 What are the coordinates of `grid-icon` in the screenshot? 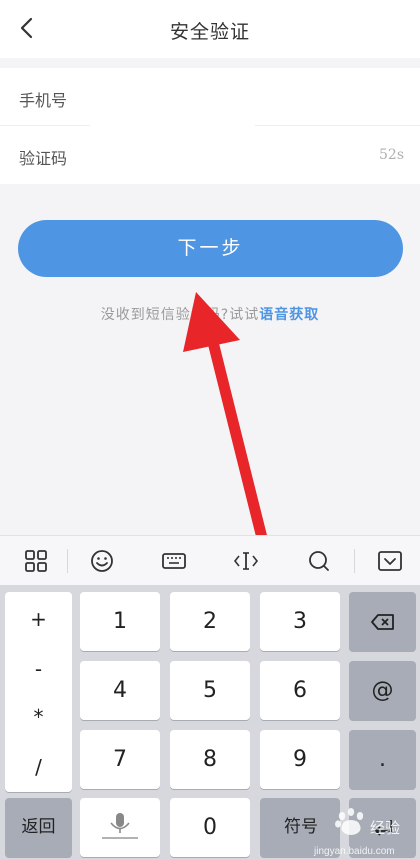 It's located at (36, 561).